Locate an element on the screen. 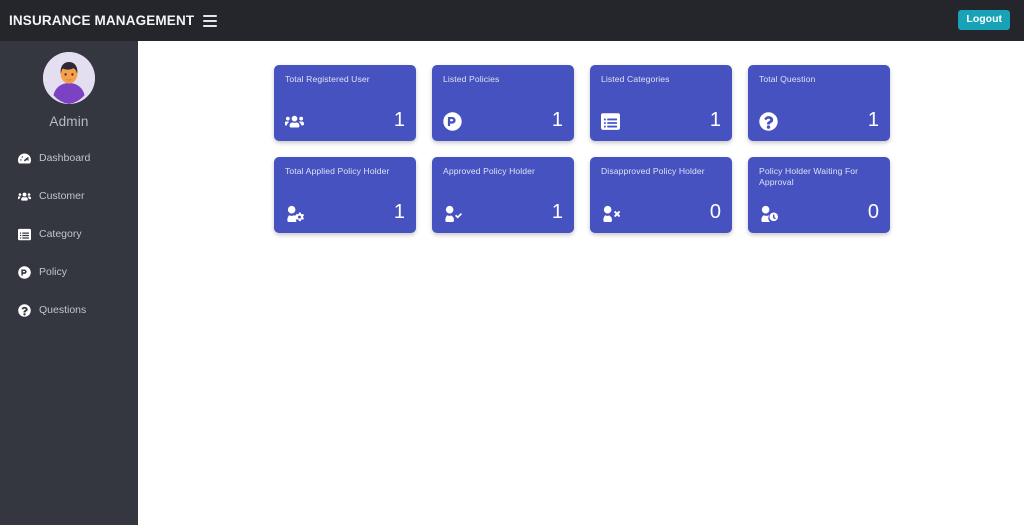  top-navbar: INSURANCE MANAGEMENT Logout is located at coordinates (512, 20).